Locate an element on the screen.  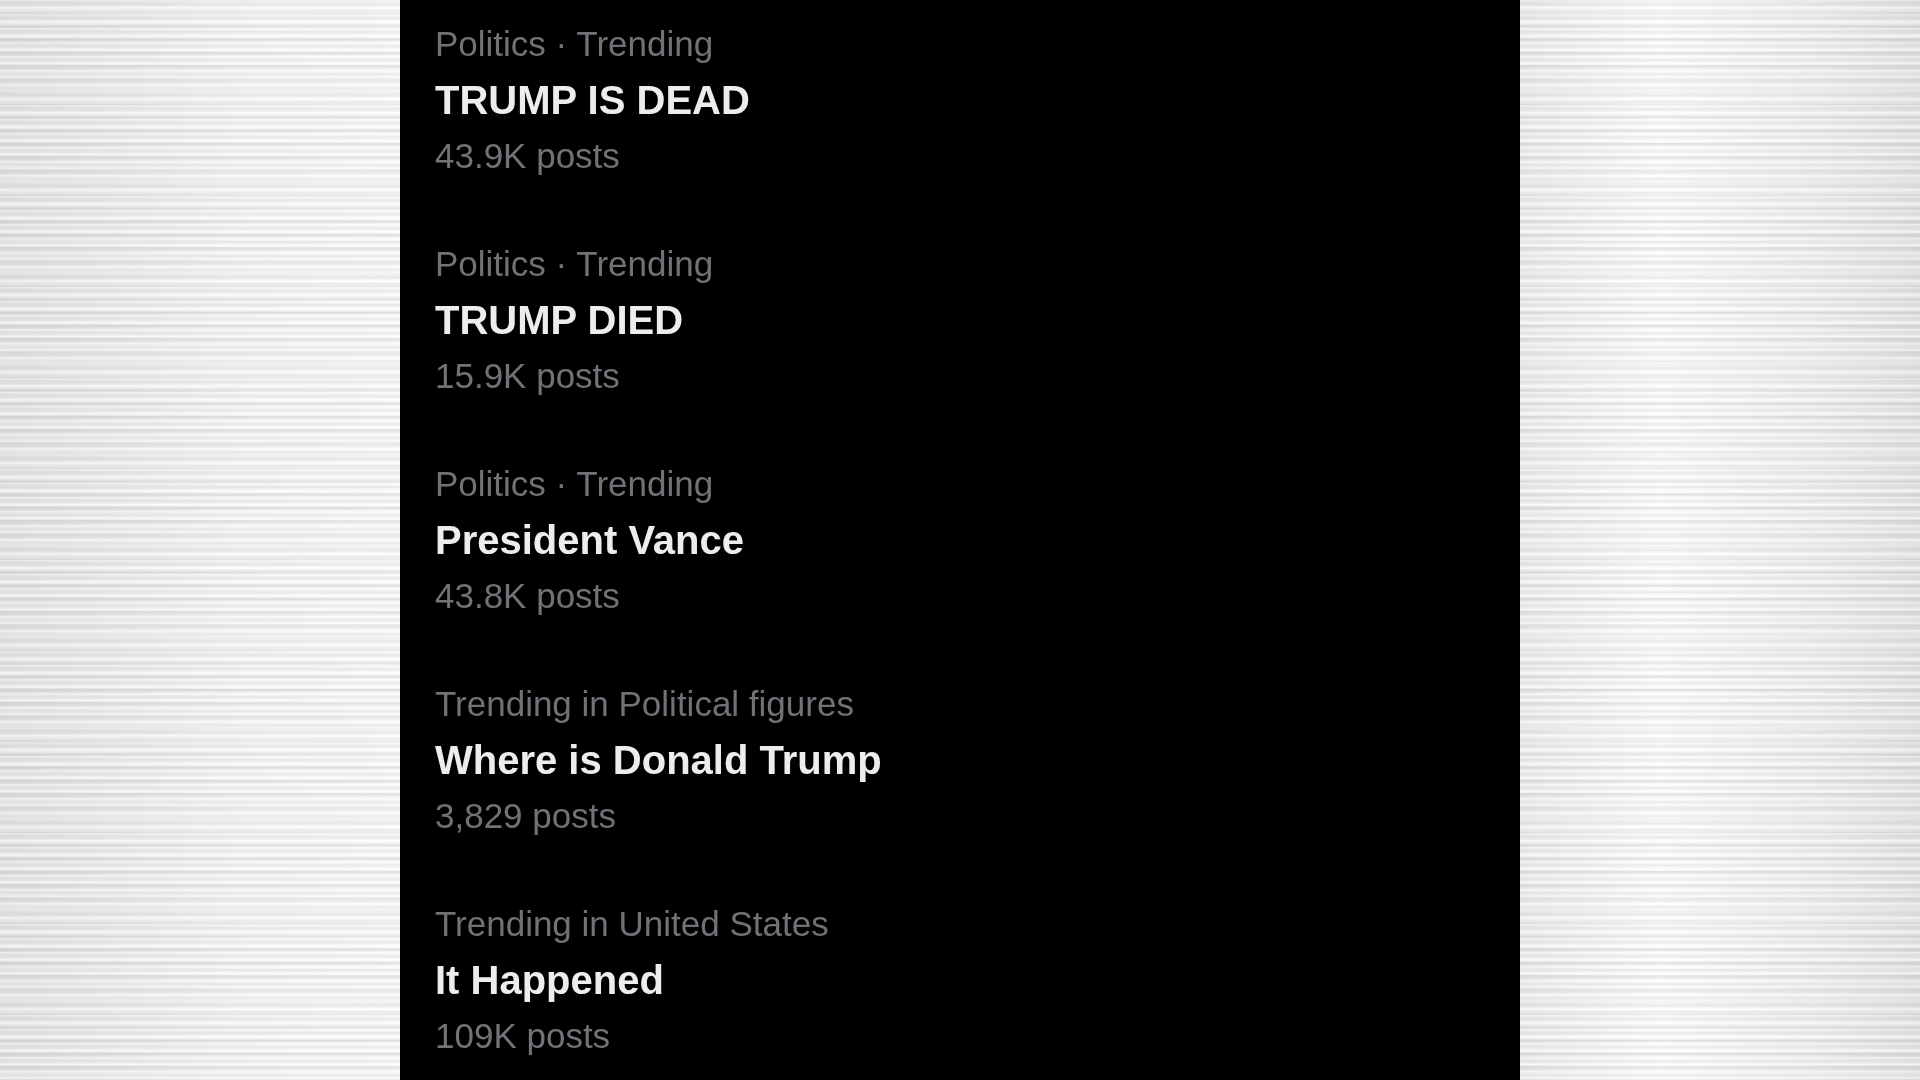
trend-title: President Vance is located at coordinates (590, 540).